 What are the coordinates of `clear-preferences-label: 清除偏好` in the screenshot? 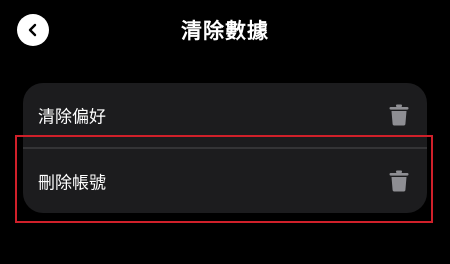 It's located at (72, 117).